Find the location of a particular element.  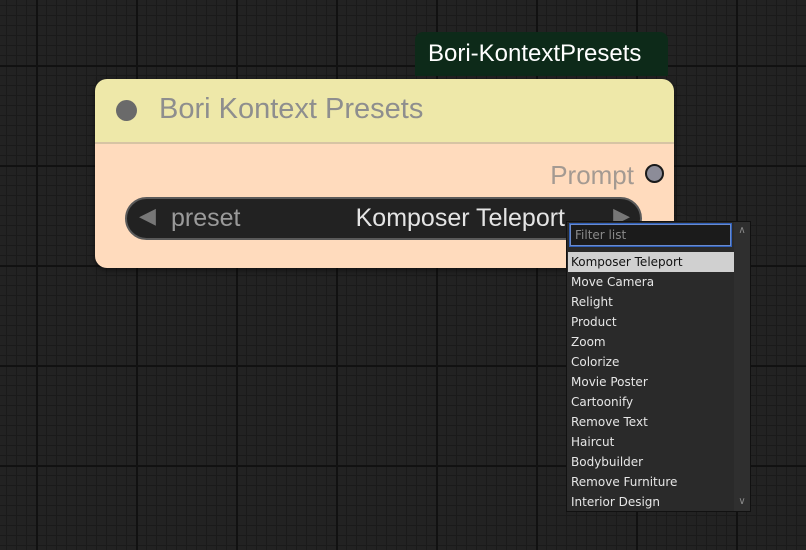

node-header: Bori Kontext Presets is located at coordinates (384, 111).